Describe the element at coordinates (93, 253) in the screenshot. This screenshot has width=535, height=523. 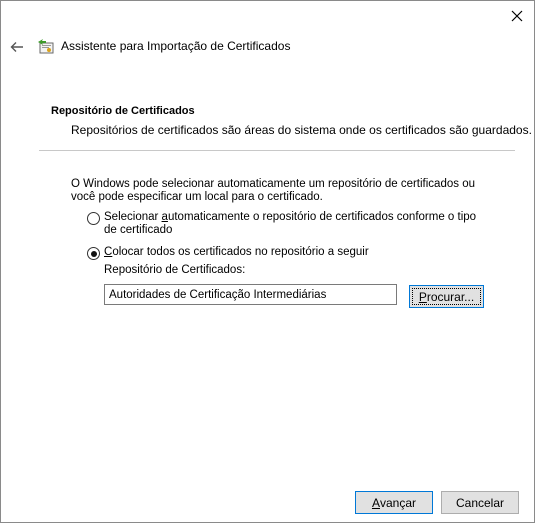
I see `radio-button-manual` at that location.